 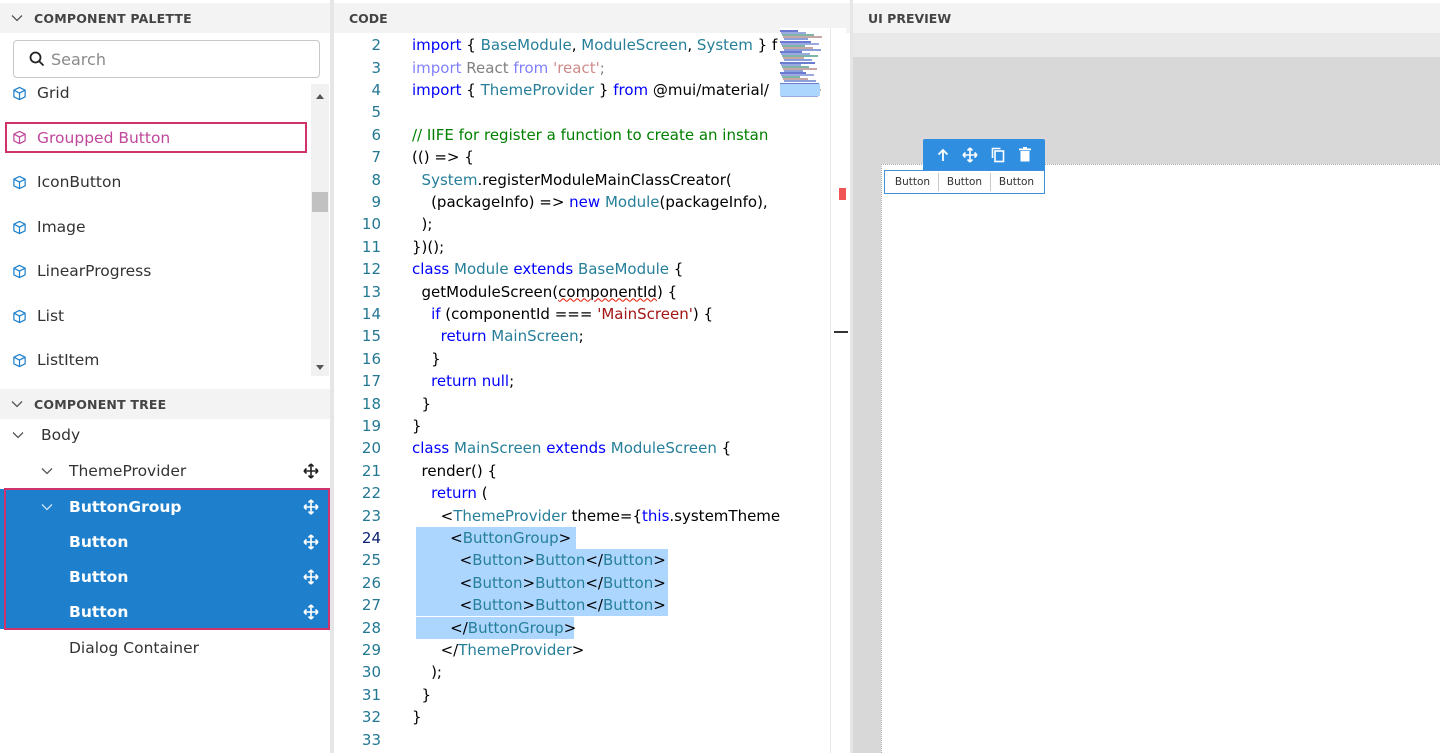 What do you see at coordinates (557, 269) in the screenshot?
I see `code-line: 12 class Module extends BaseModule {` at bounding box center [557, 269].